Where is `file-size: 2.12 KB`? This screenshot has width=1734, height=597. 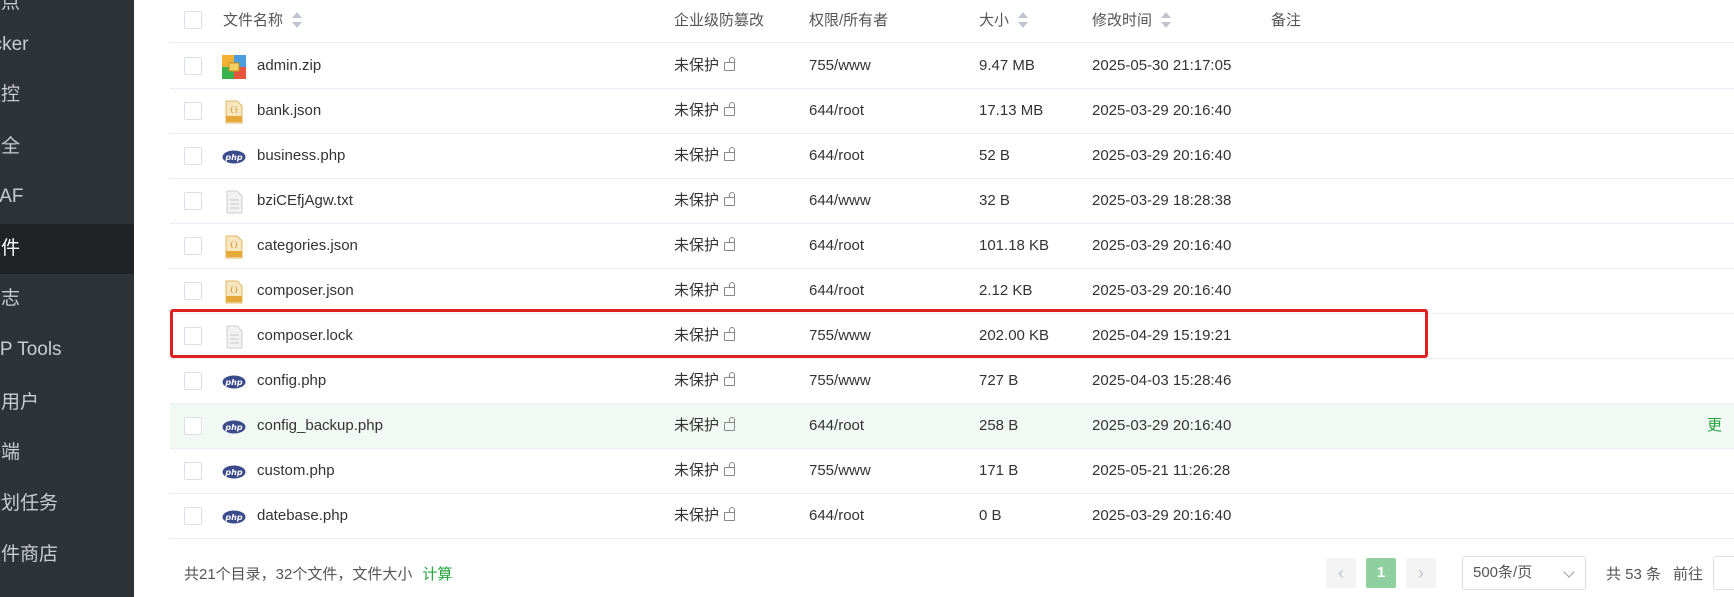 file-size: 2.12 KB is located at coordinates (1006, 290).